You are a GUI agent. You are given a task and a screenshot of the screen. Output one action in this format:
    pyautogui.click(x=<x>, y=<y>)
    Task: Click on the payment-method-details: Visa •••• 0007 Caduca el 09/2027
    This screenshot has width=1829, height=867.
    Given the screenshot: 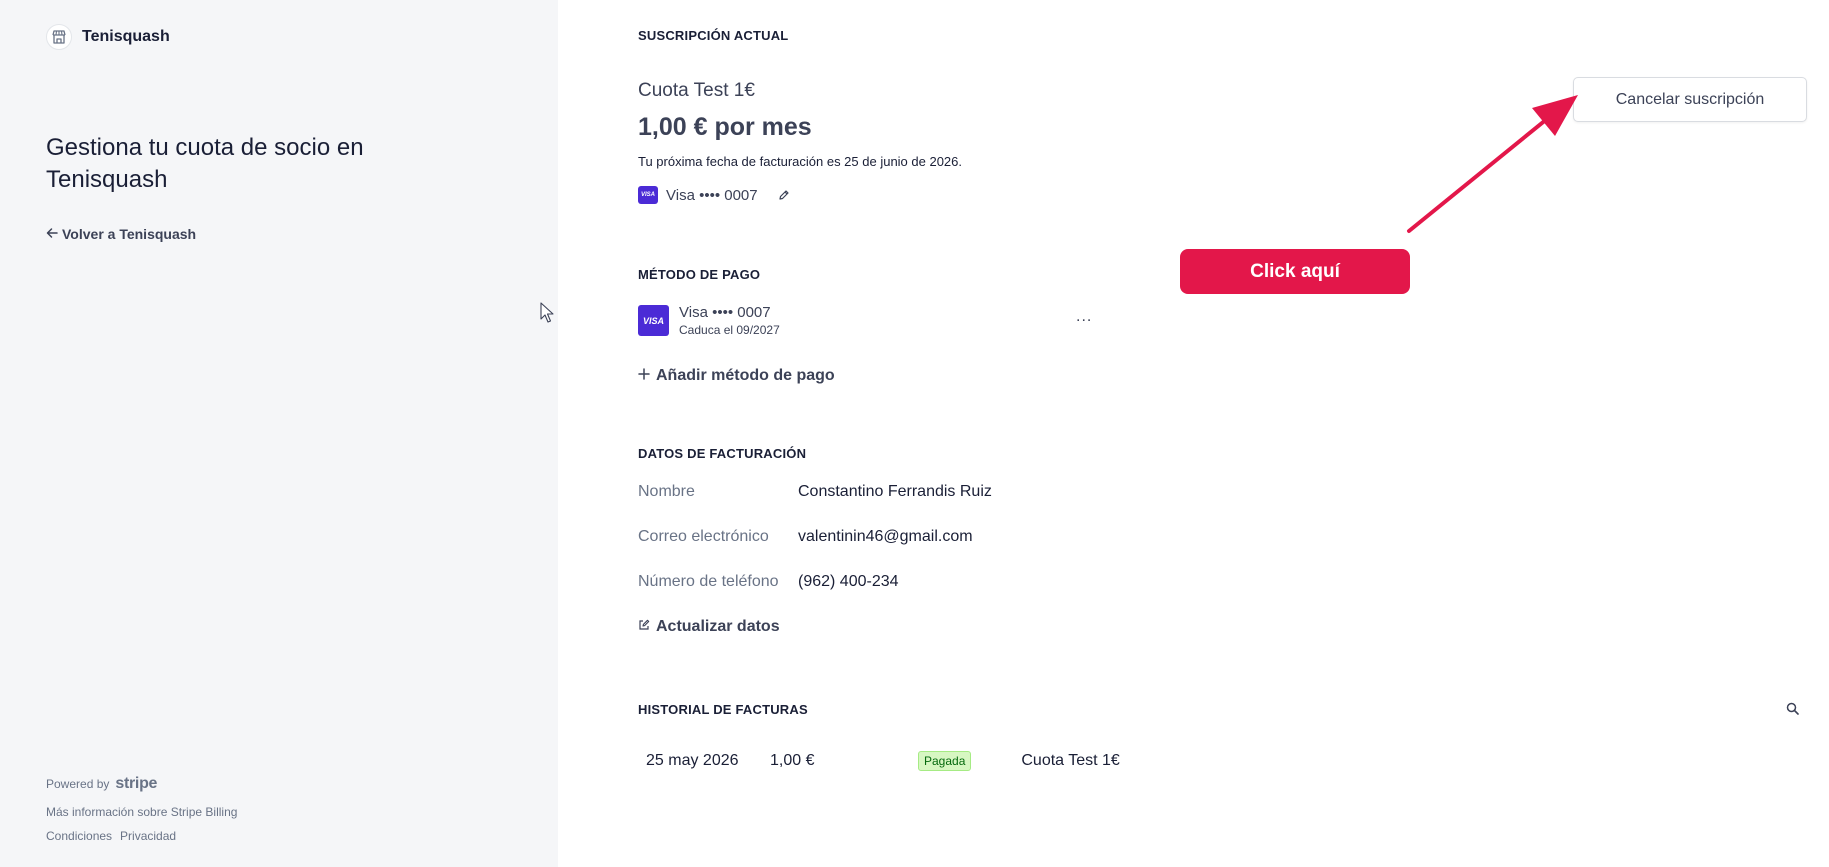 What is the action you would take?
    pyautogui.click(x=729, y=320)
    